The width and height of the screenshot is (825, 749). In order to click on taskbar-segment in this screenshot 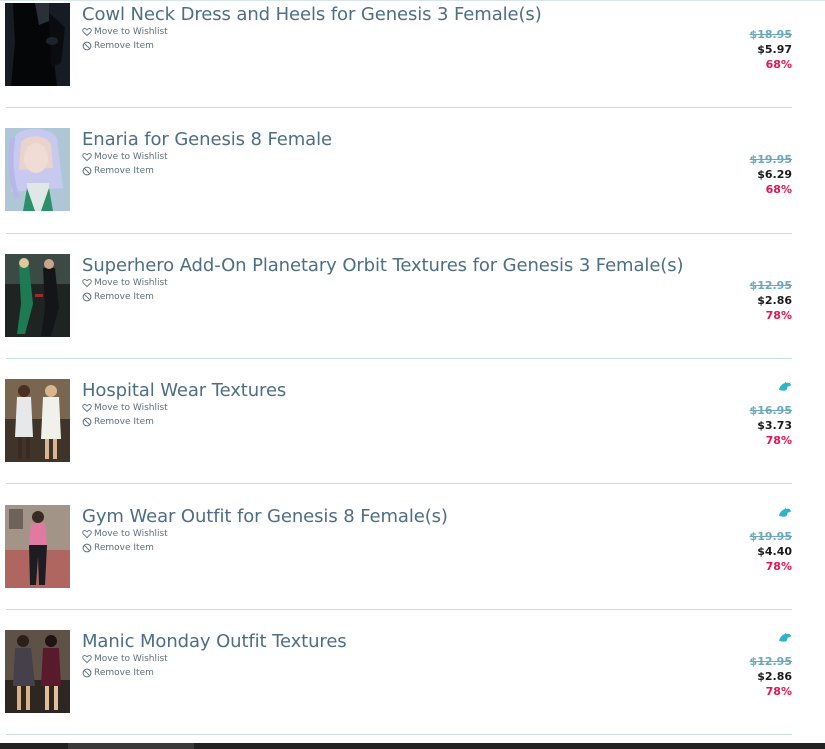, I will do `click(131, 746)`.